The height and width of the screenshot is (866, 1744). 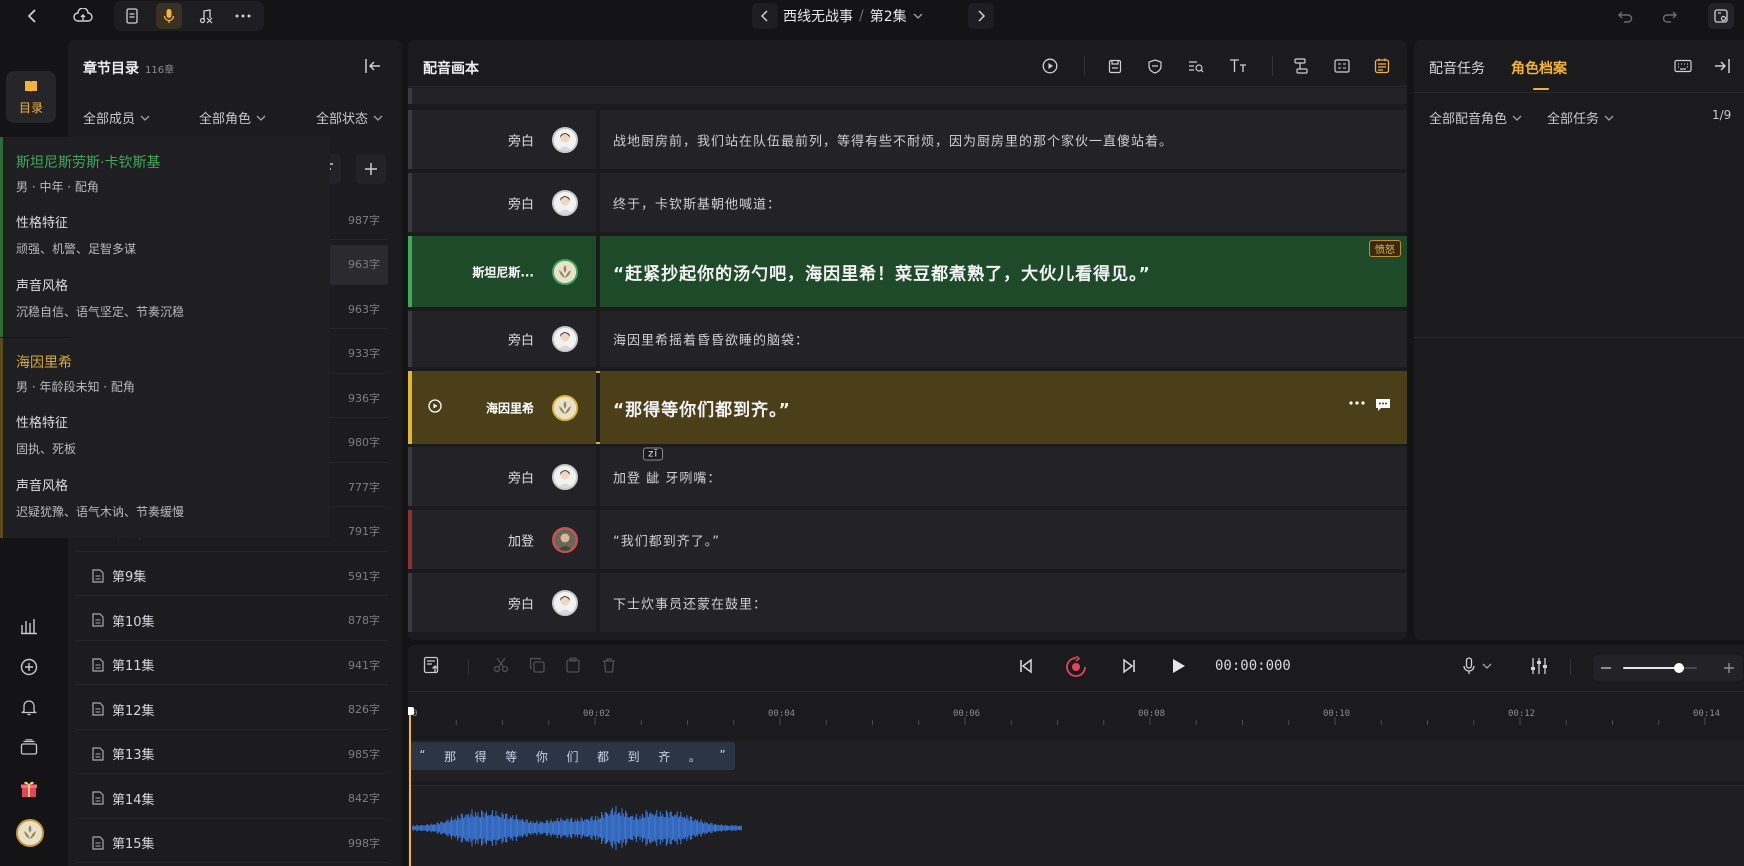 What do you see at coordinates (918, 16) in the screenshot?
I see `chevron-down-icon` at bounding box center [918, 16].